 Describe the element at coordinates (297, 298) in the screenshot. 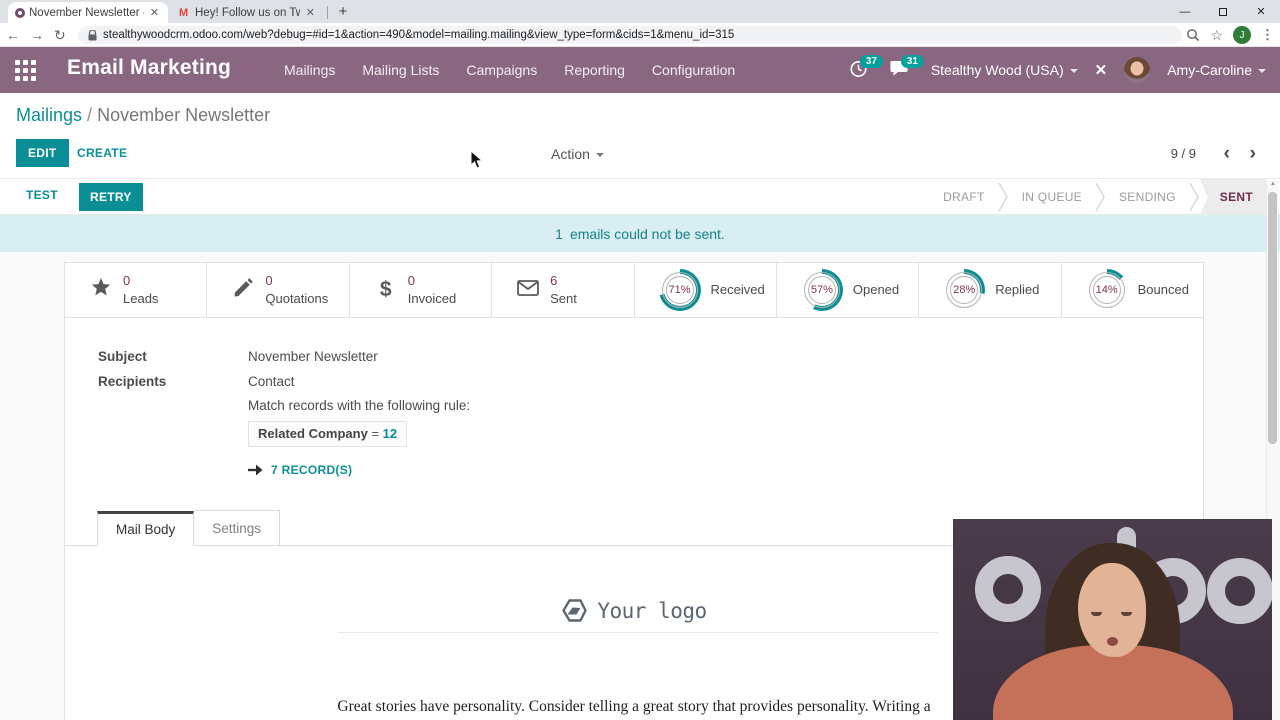

I see `stat-label: Quotations` at that location.